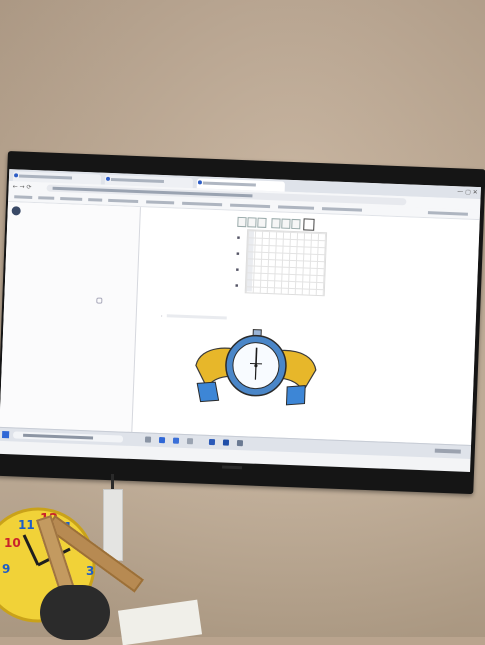 The width and height of the screenshot is (485, 645). What do you see at coordinates (466, 192) in the screenshot?
I see `window-controls: — ▢ ✕` at bounding box center [466, 192].